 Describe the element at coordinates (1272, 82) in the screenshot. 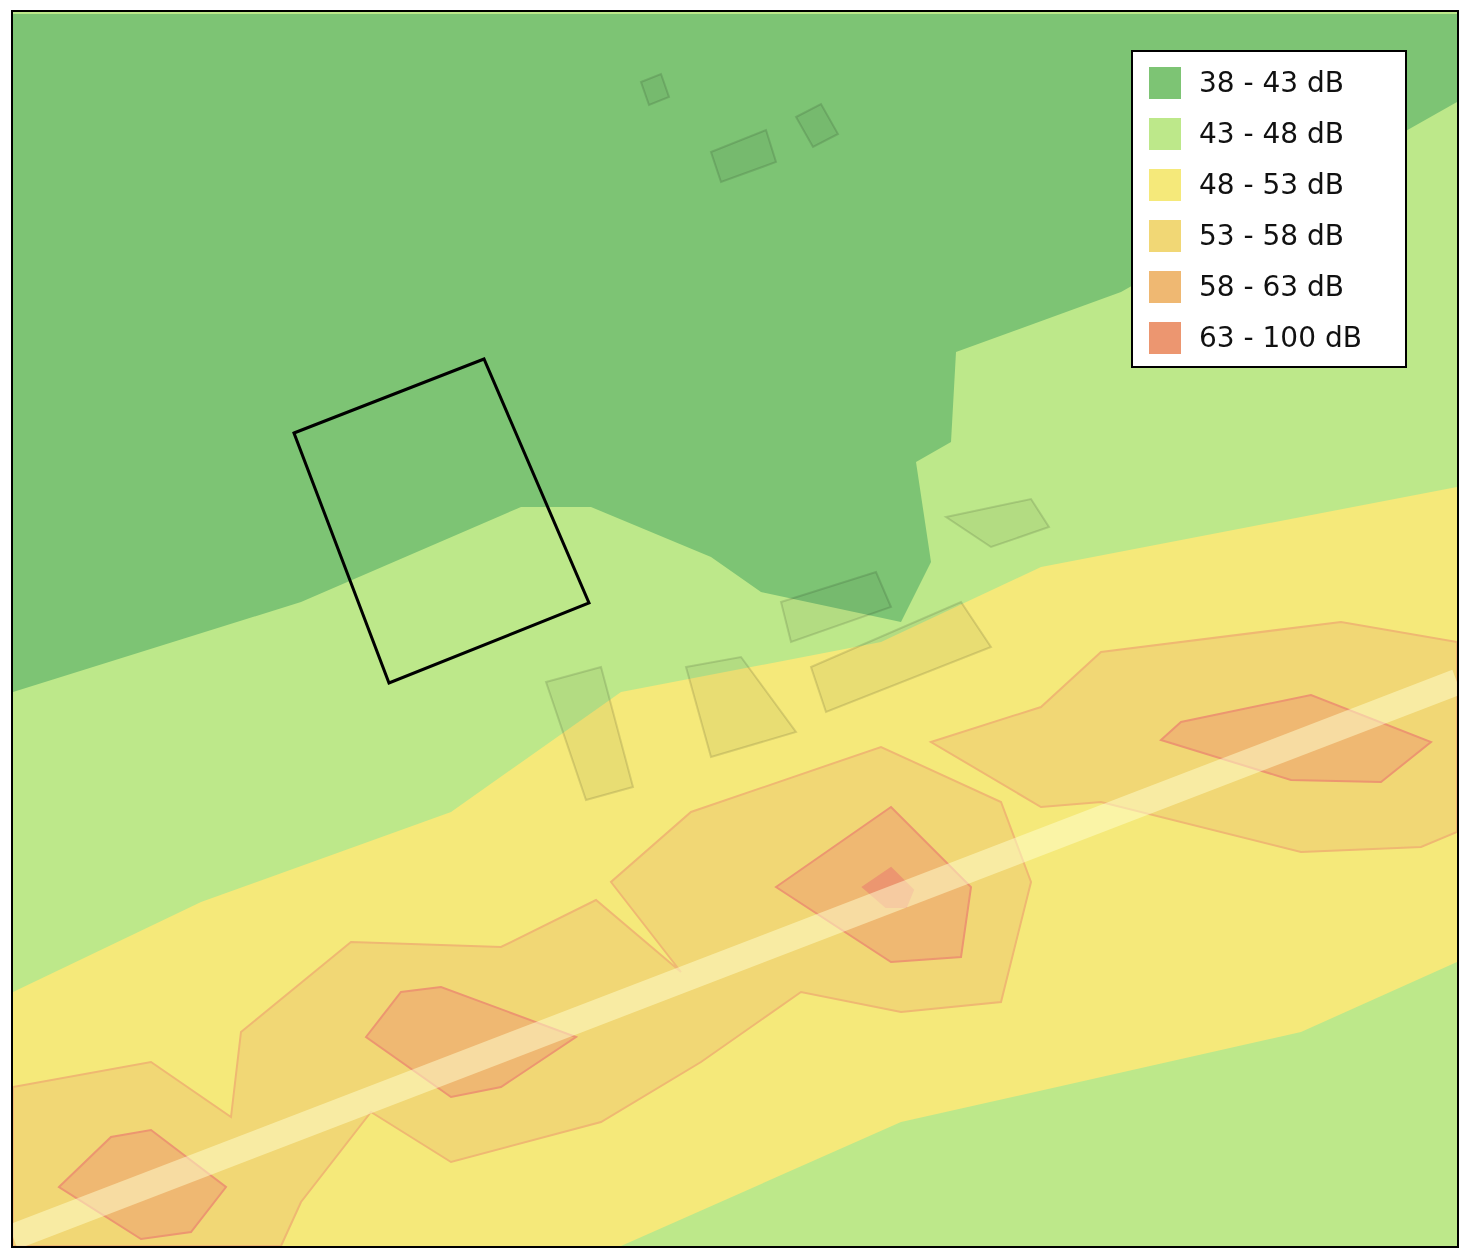

I see `legend-label: 38 - 43 dB` at that location.